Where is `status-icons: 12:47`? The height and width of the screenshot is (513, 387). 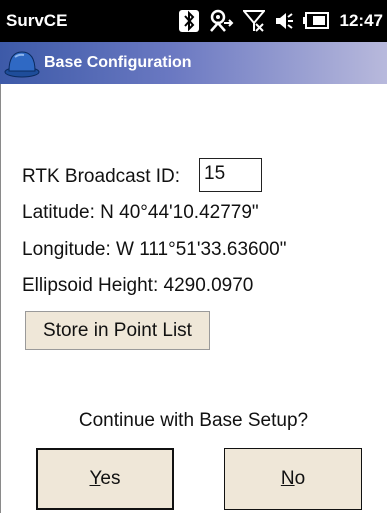
status-icons: 12:47 is located at coordinates (280, 21).